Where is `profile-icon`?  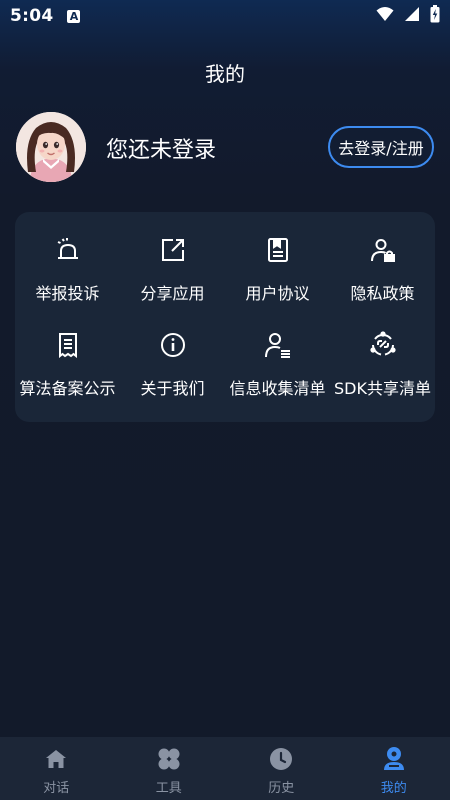 profile-icon is located at coordinates (394, 759).